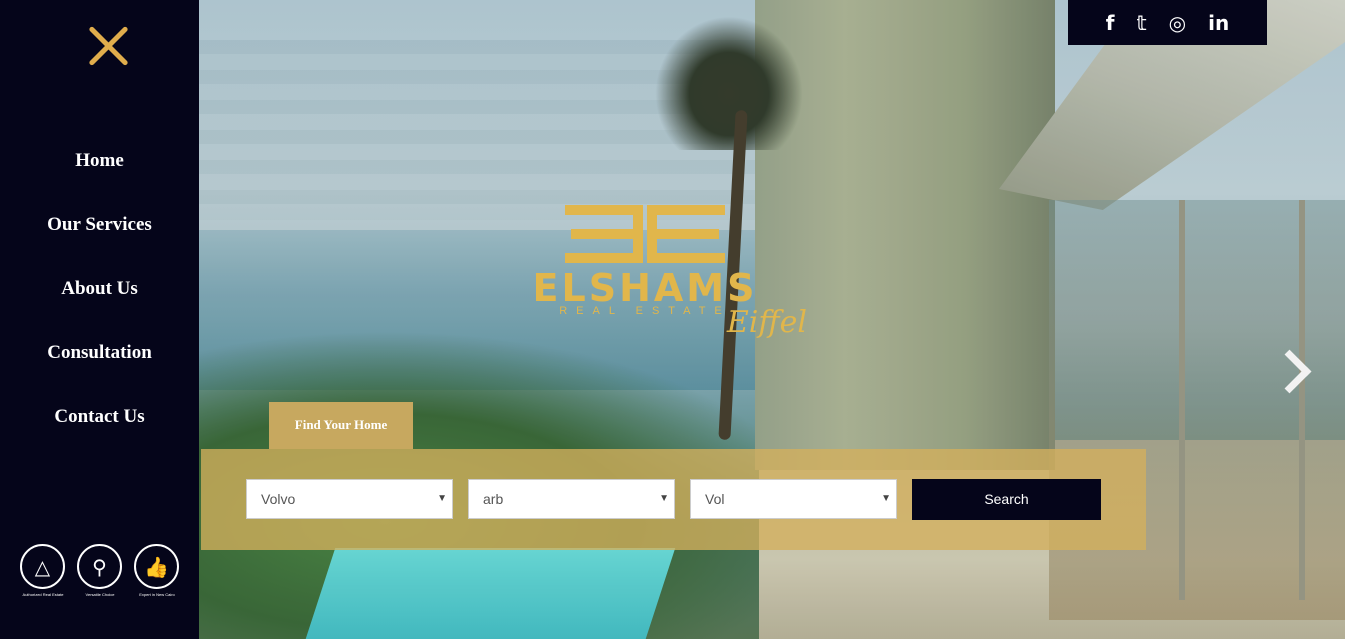 The width and height of the screenshot is (1345, 639). What do you see at coordinates (99, 246) in the screenshot?
I see `nav-item-our-services: Our Services` at bounding box center [99, 246].